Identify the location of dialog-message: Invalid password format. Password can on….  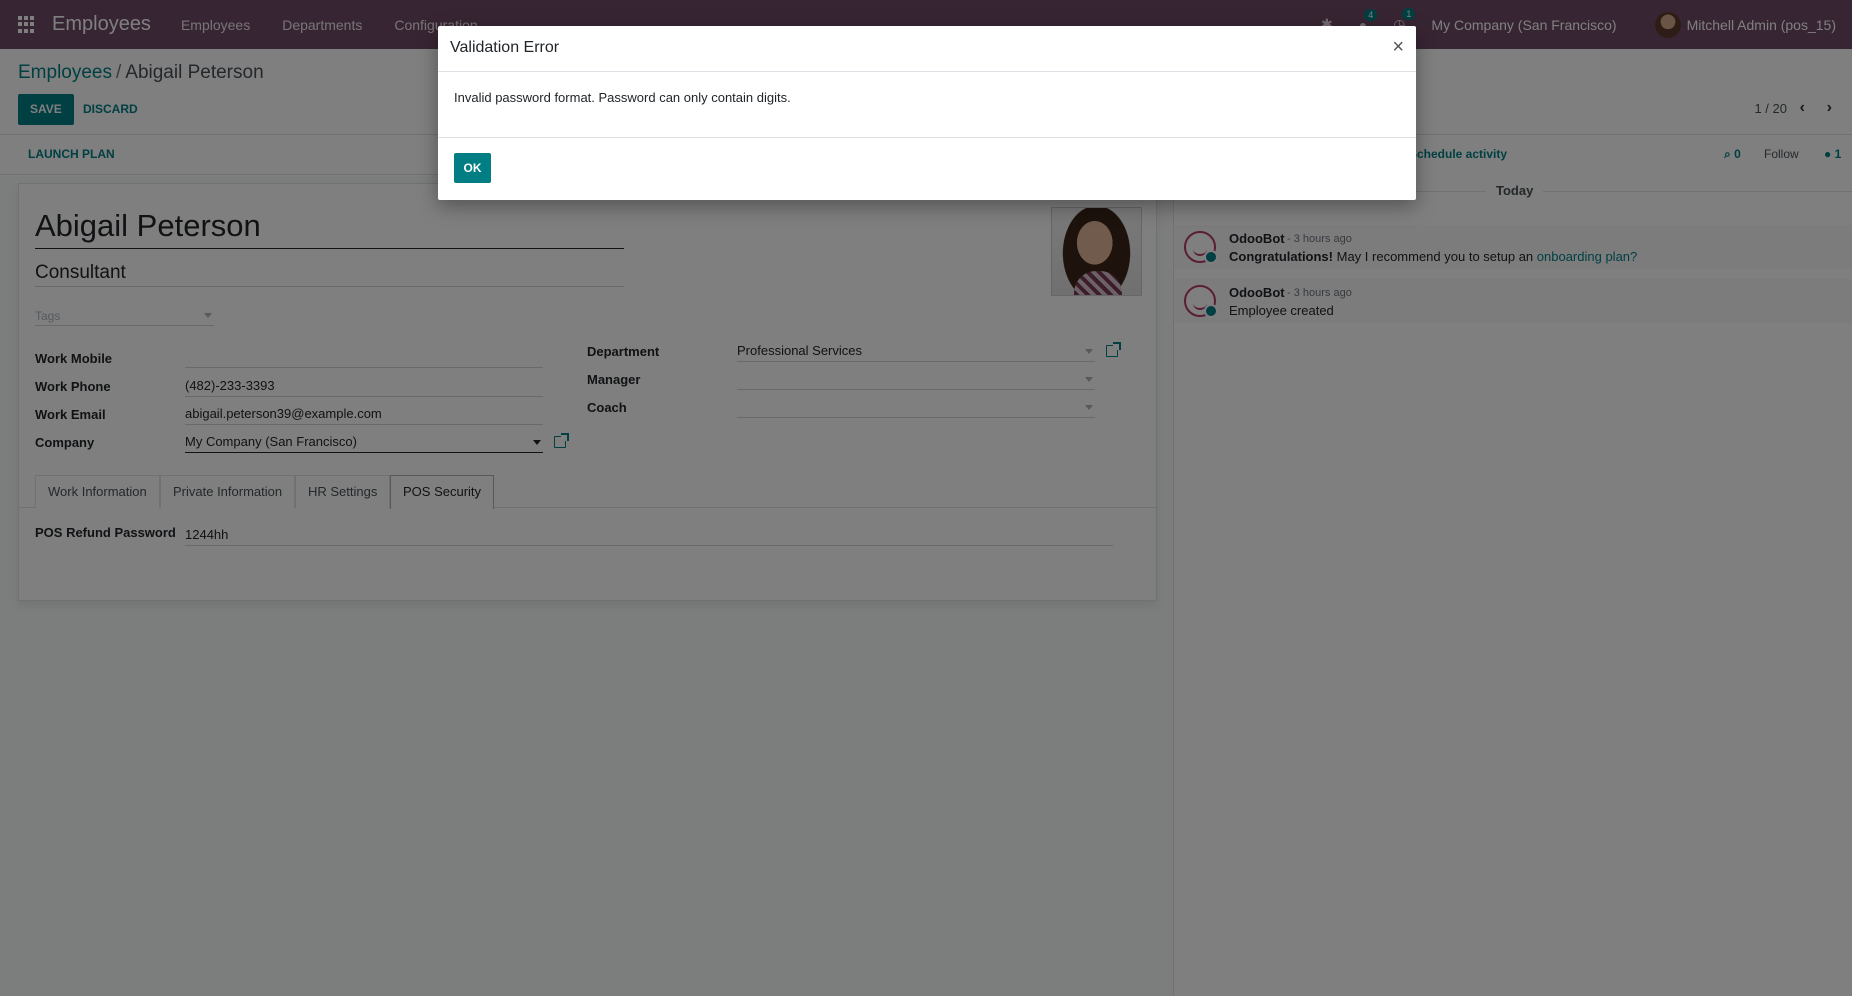
(622, 97).